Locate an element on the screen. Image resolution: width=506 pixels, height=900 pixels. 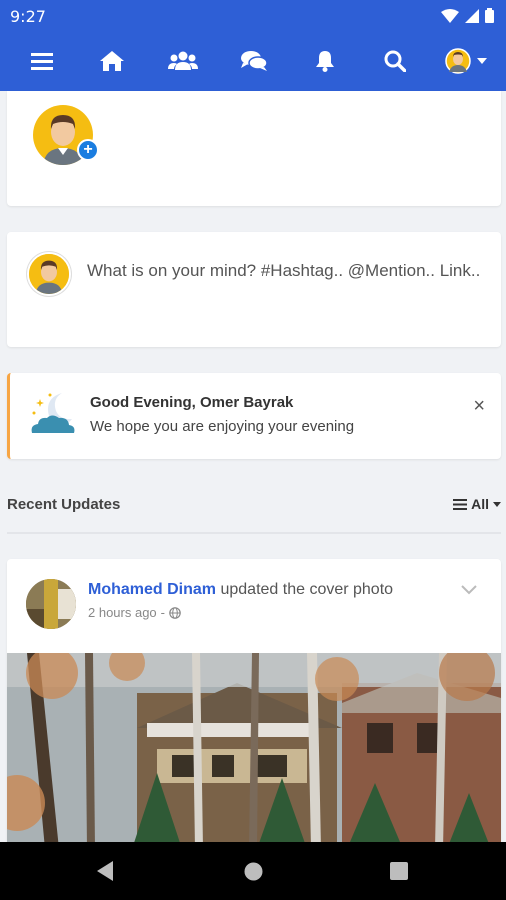
greeting-subtitle: We hope you are enjoying your evening is located at coordinates (222, 426).